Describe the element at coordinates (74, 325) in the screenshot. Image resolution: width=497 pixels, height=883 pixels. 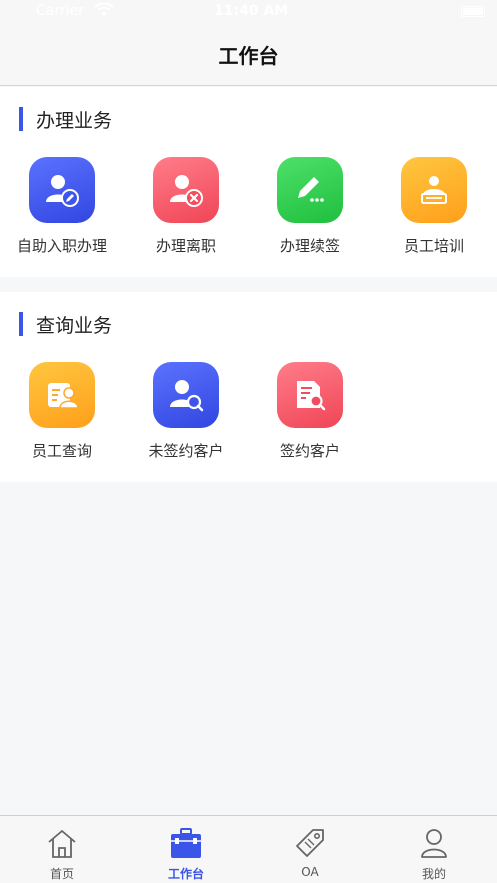
I see `section-title: 查询业务` at that location.